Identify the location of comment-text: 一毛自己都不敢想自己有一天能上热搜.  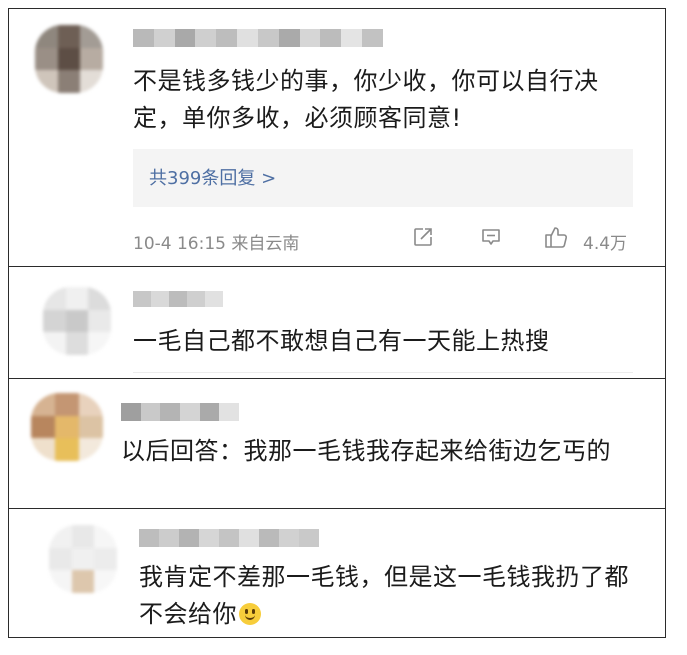
(341, 341).